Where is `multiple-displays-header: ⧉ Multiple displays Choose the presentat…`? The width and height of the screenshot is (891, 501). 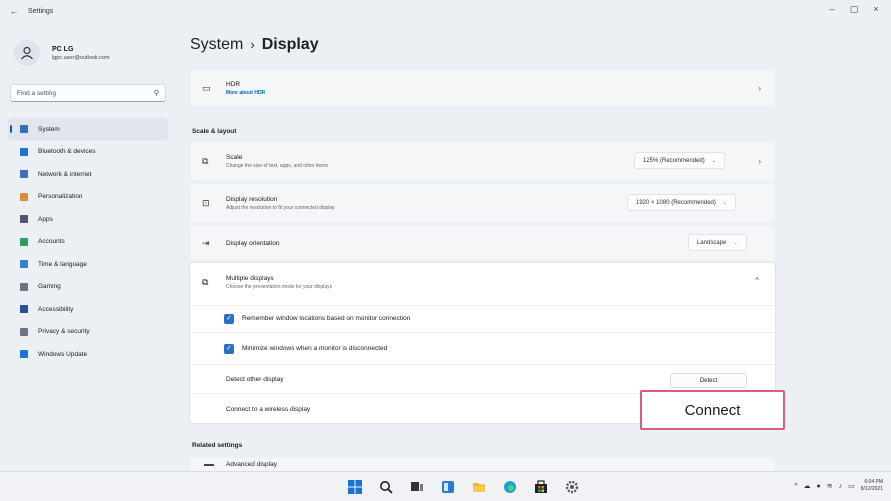
multiple-displays-header: ⧉ Multiple displays Choose the presentat… is located at coordinates (482, 284).